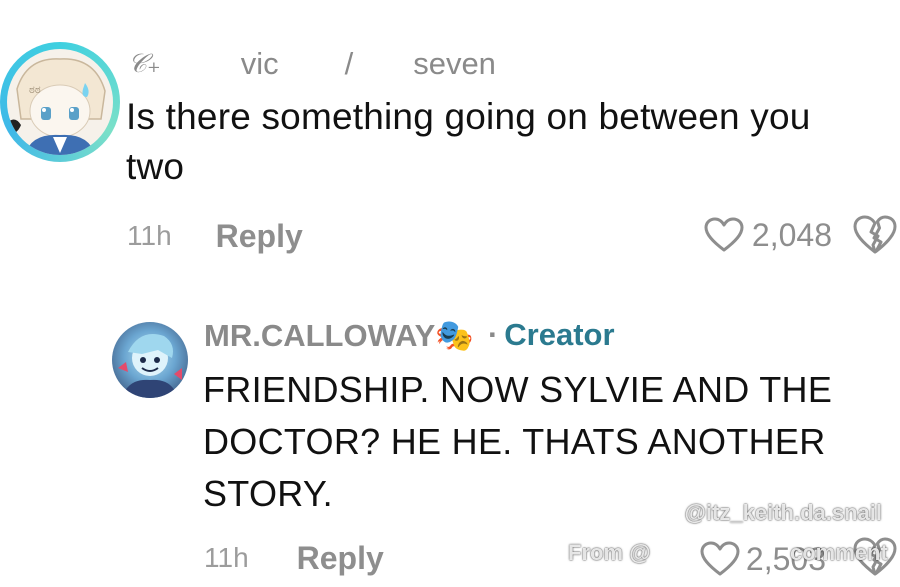 The height and width of the screenshot is (587, 900). I want to click on creator-avatar, so click(150, 360).